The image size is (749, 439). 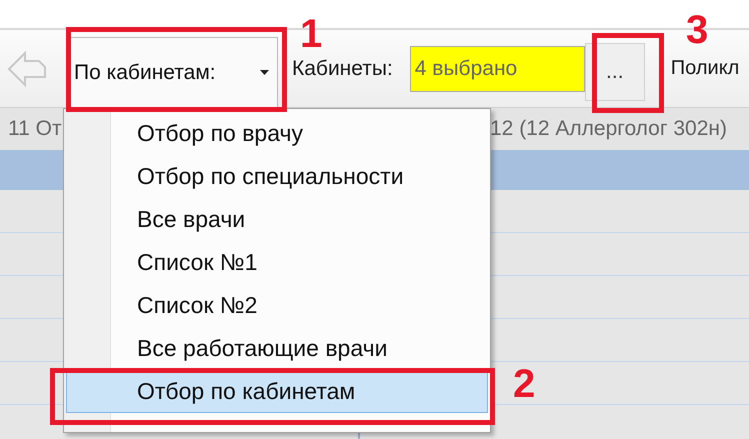 What do you see at coordinates (497, 69) in the screenshot?
I see `cabinets-field: 4 выбрано` at bounding box center [497, 69].